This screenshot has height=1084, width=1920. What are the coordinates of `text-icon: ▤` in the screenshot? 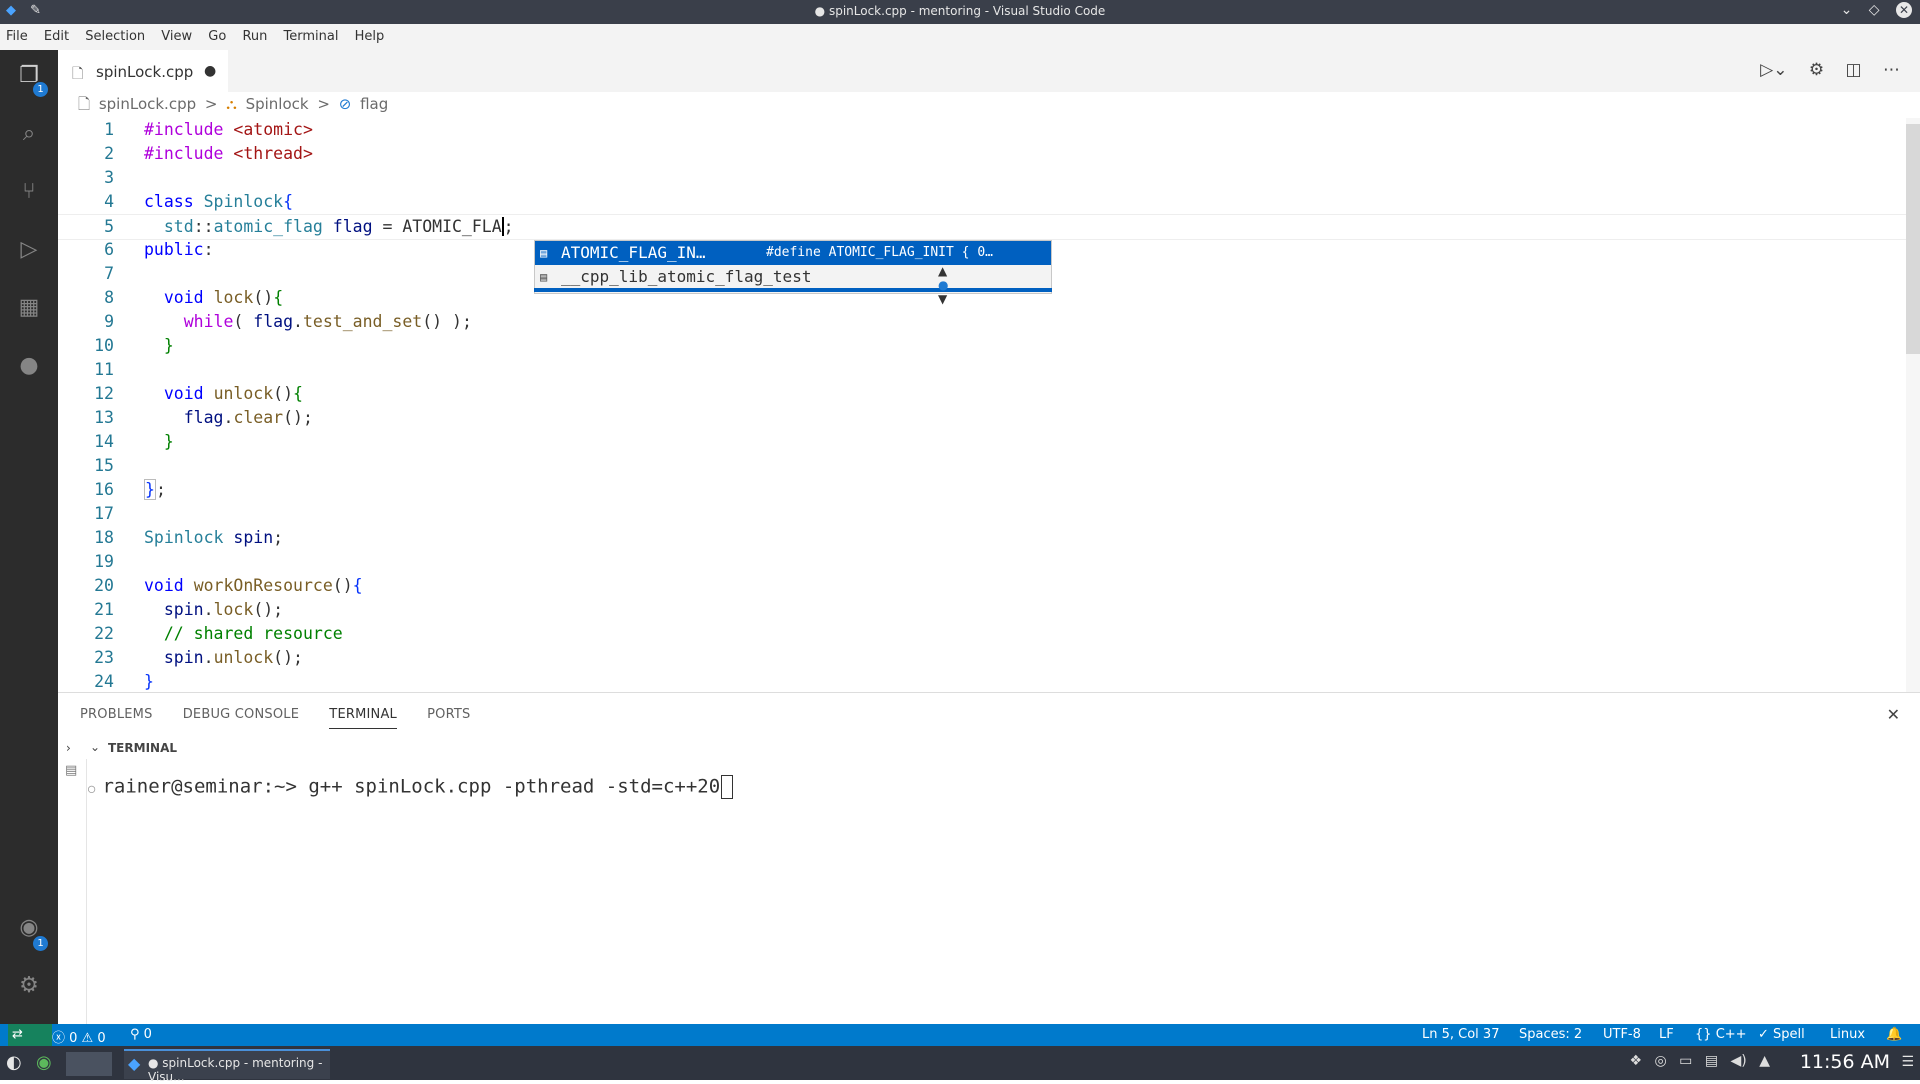 It's located at (544, 253).